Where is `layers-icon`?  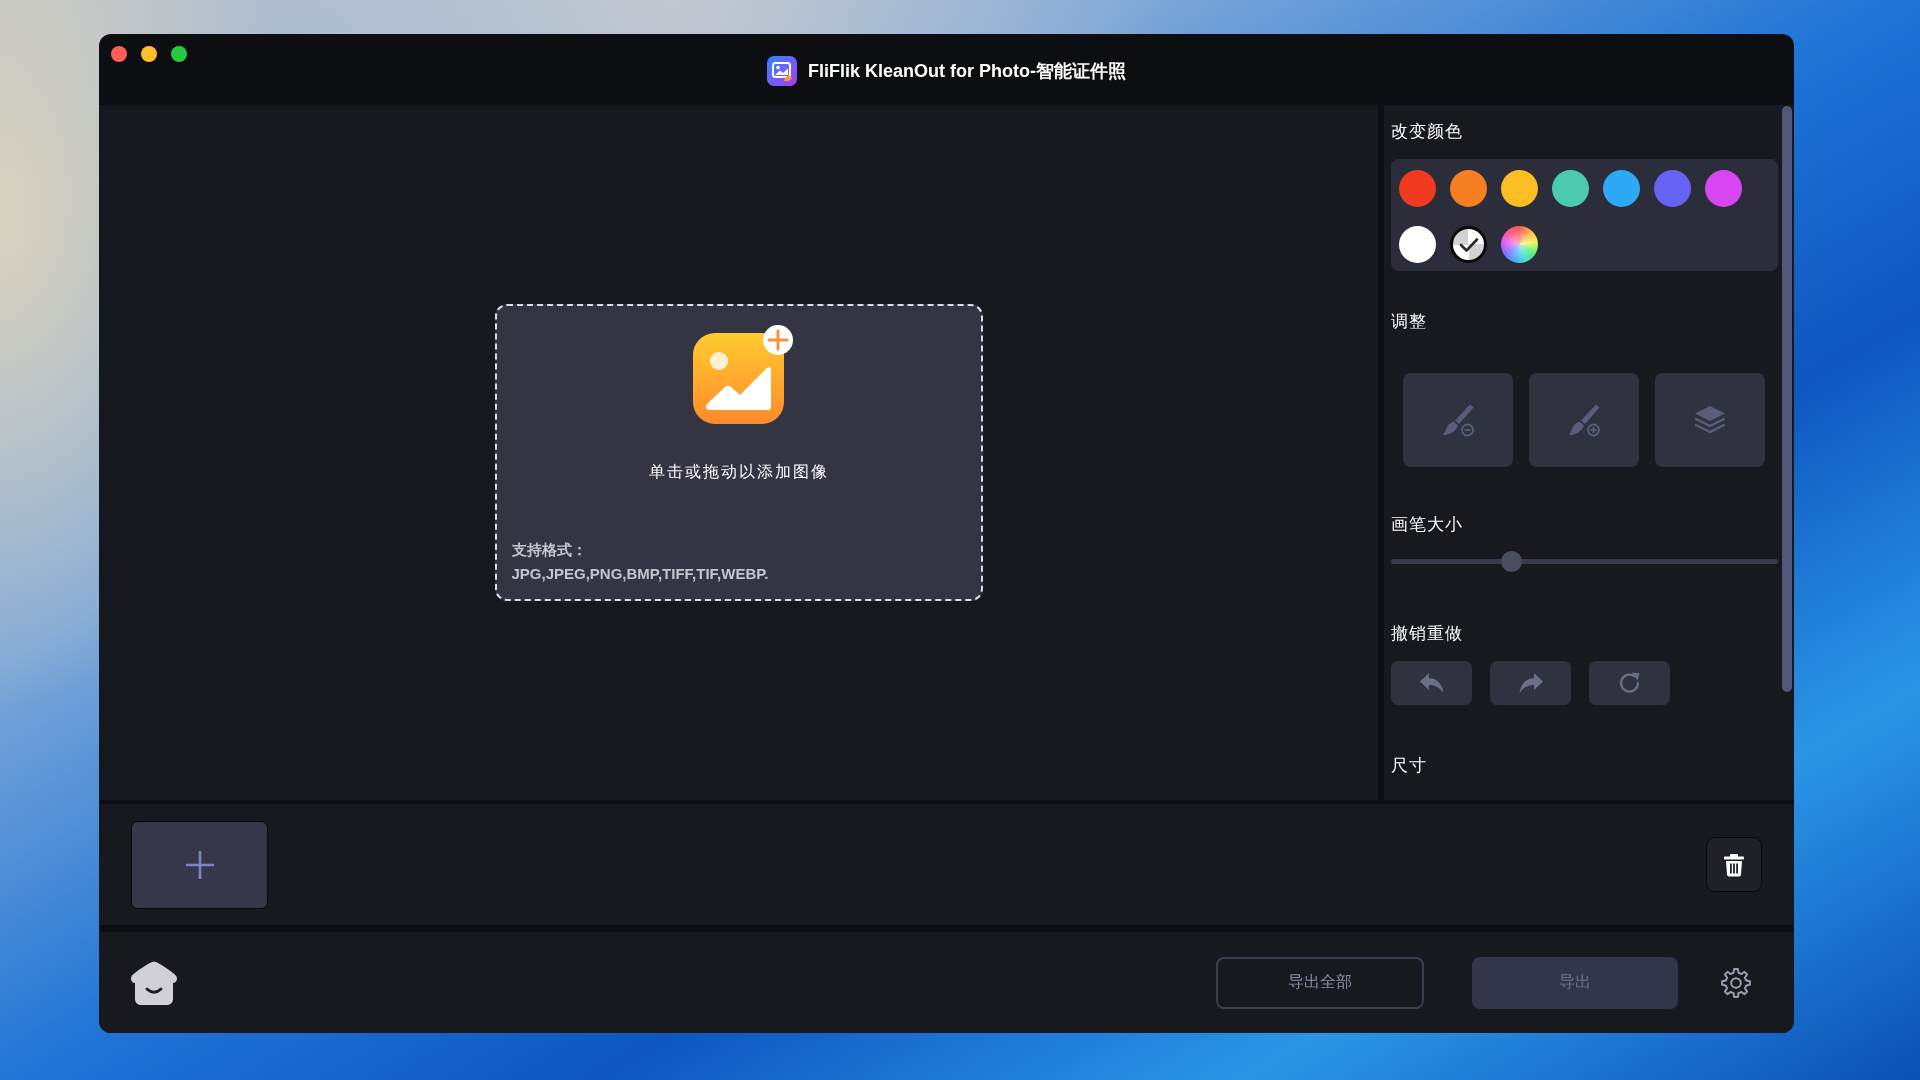 layers-icon is located at coordinates (1710, 420).